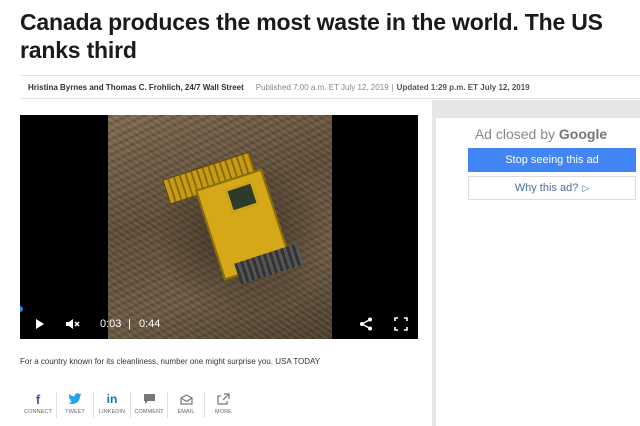 This screenshot has width=640, height=426. Describe the element at coordinates (38, 399) in the screenshot. I see `facebook-icon: f` at that location.